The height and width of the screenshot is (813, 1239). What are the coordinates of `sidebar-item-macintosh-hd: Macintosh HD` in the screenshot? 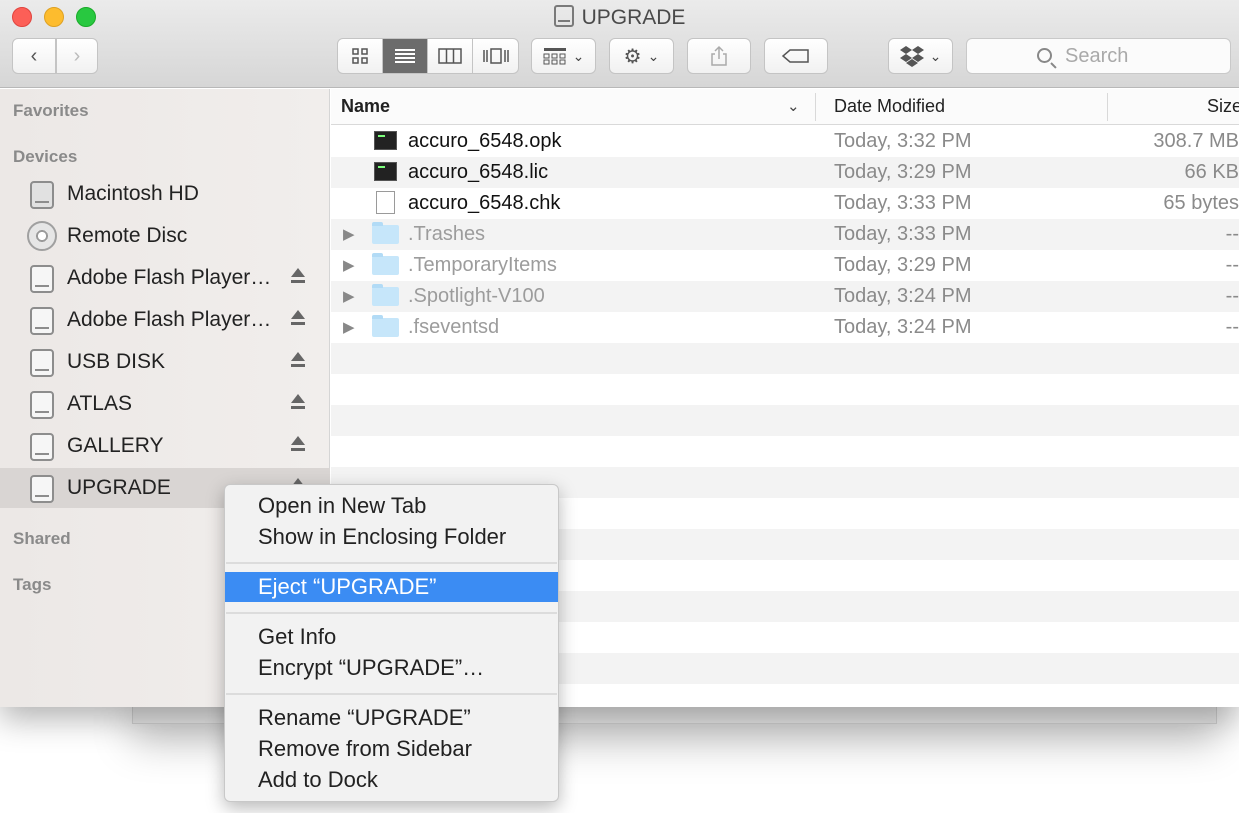 It's located at (165, 194).